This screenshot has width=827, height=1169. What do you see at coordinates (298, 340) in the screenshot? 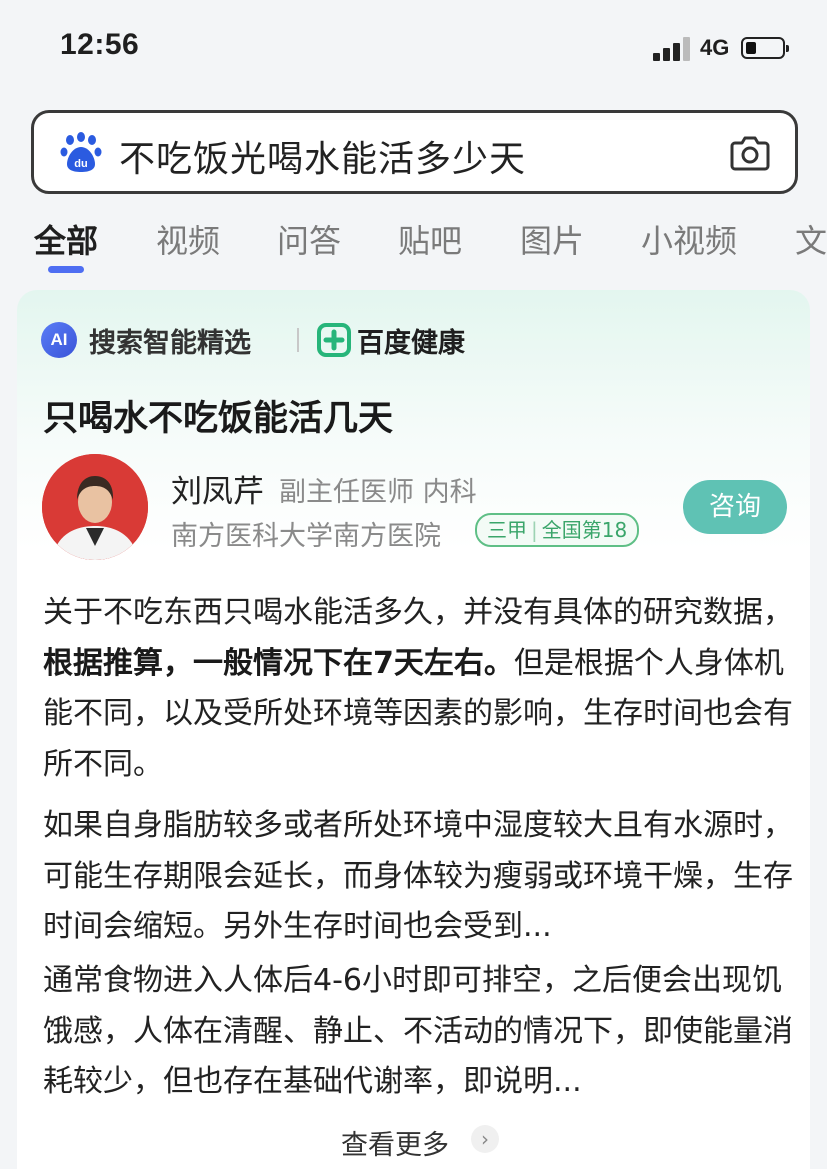
I see `divider` at bounding box center [298, 340].